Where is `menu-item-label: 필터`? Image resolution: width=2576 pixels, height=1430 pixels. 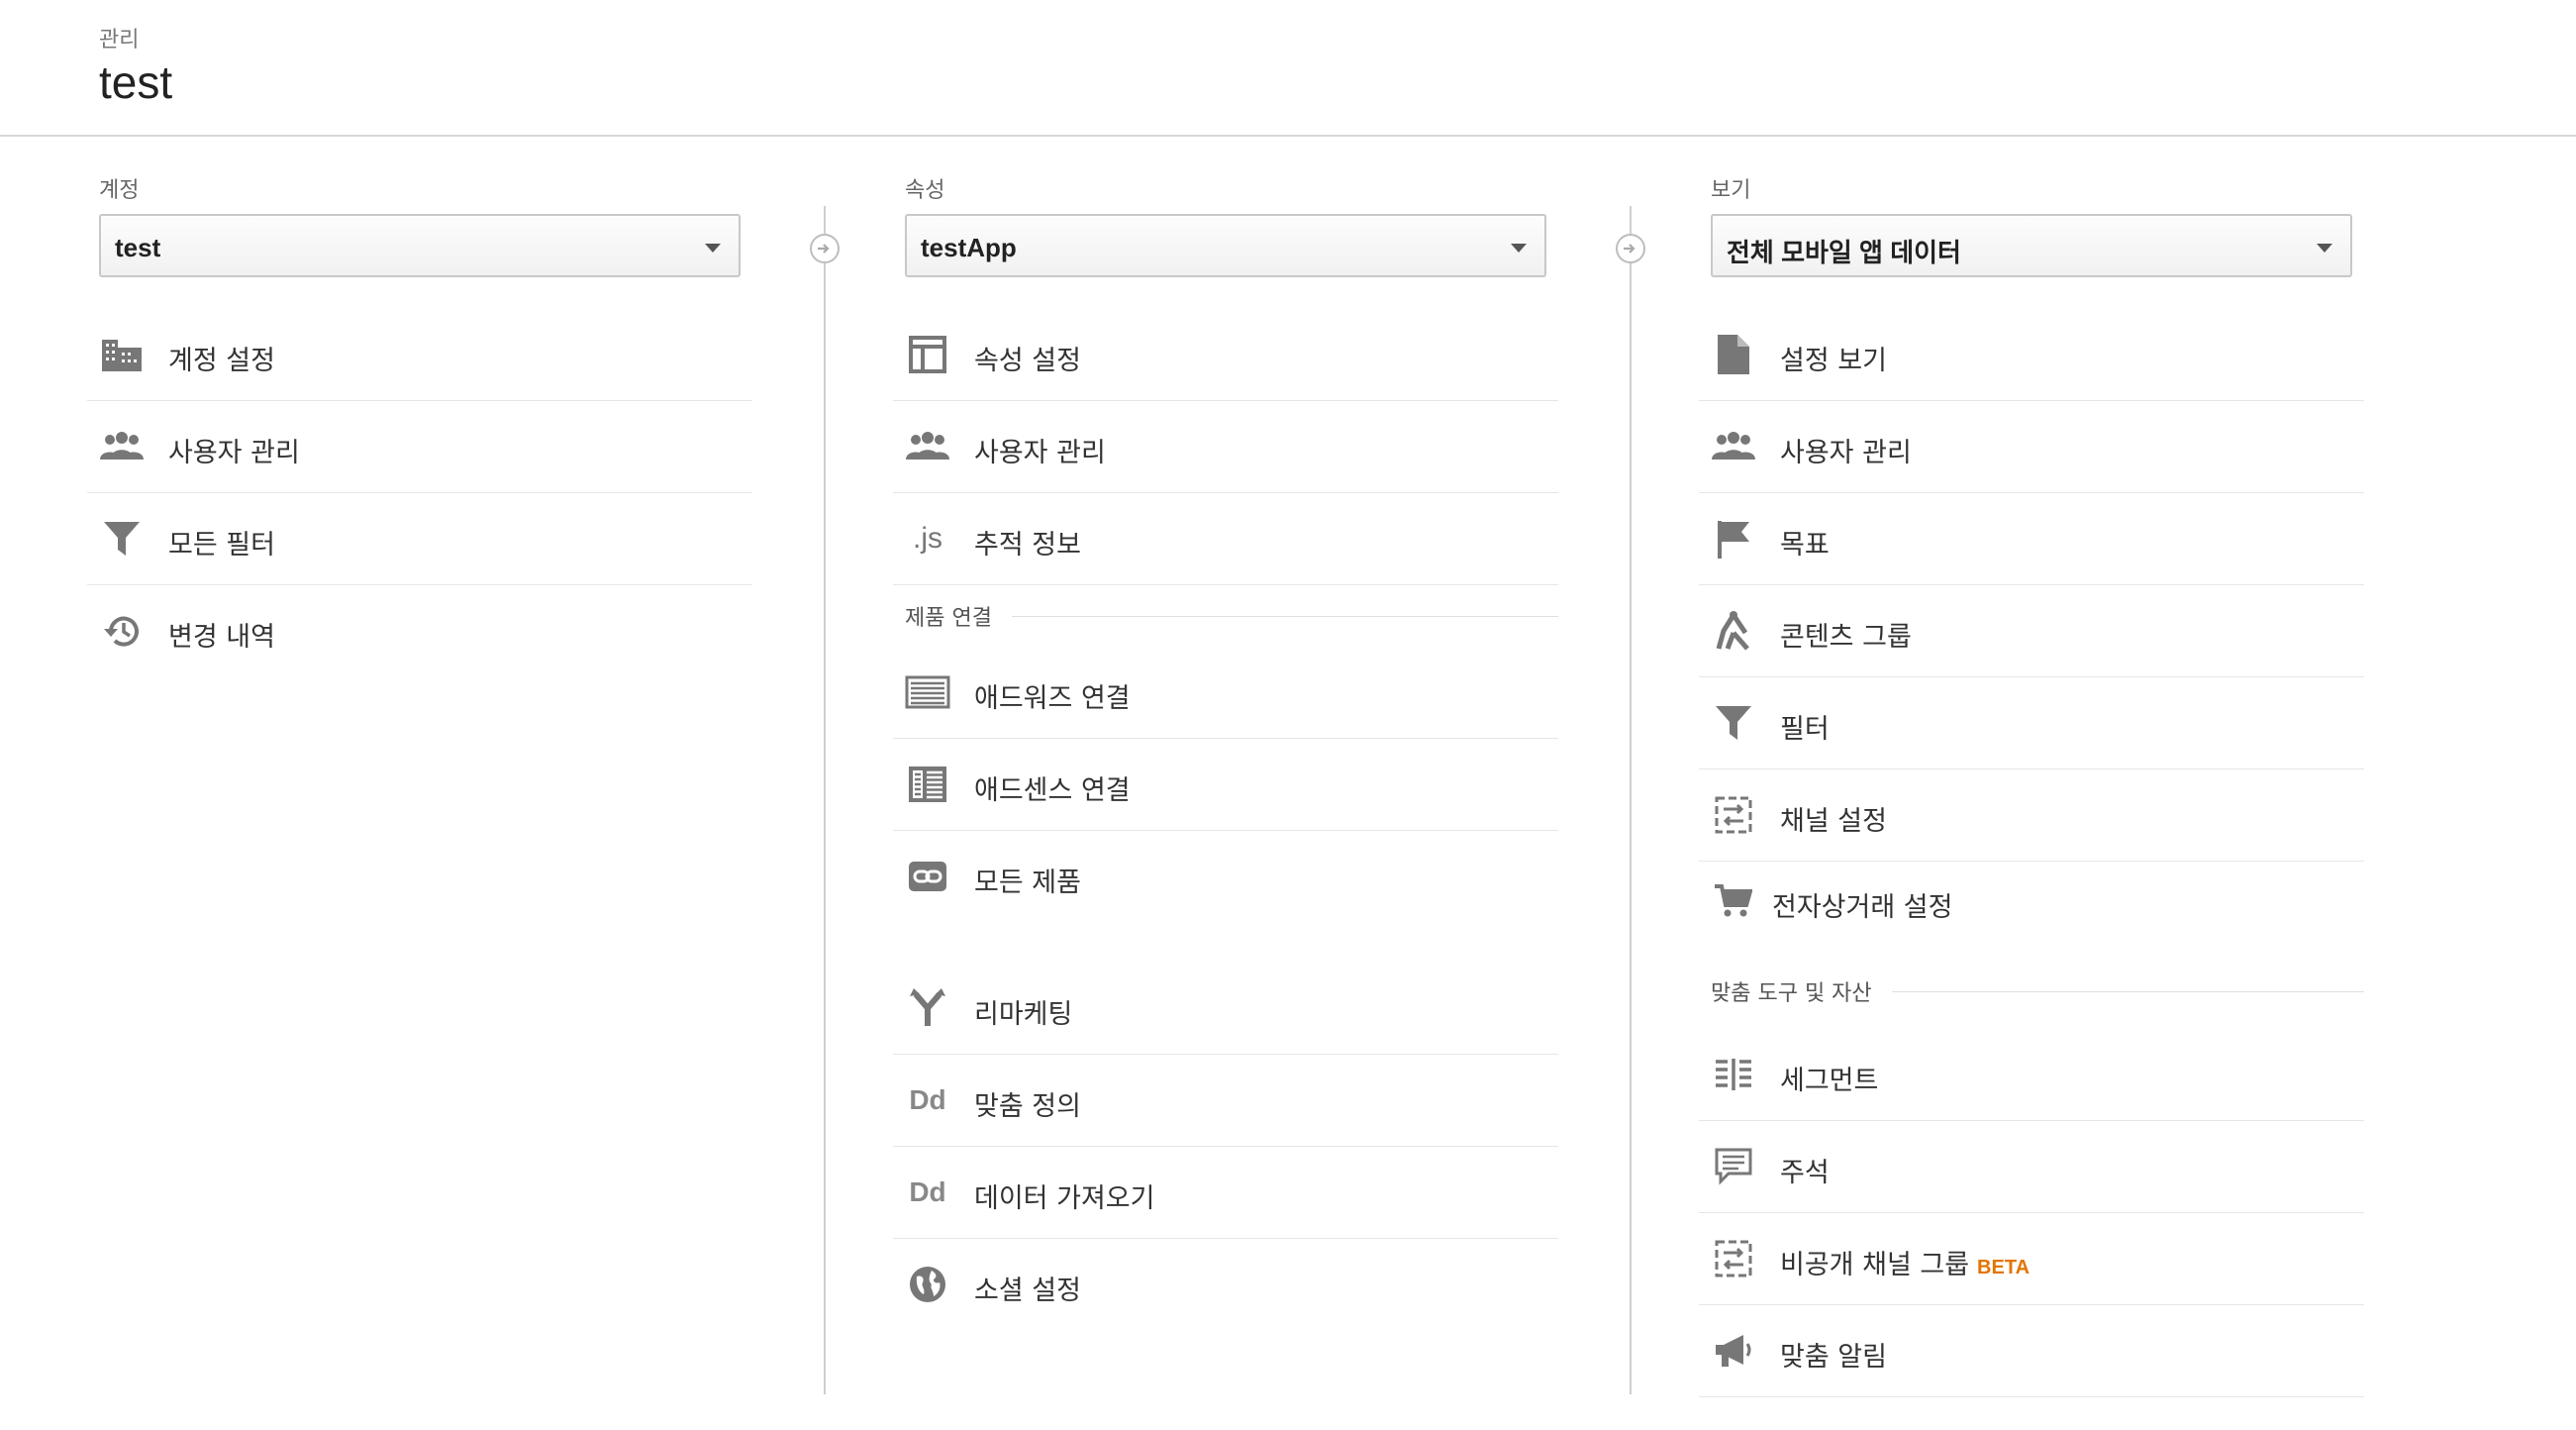 menu-item-label: 필터 is located at coordinates (1805, 729).